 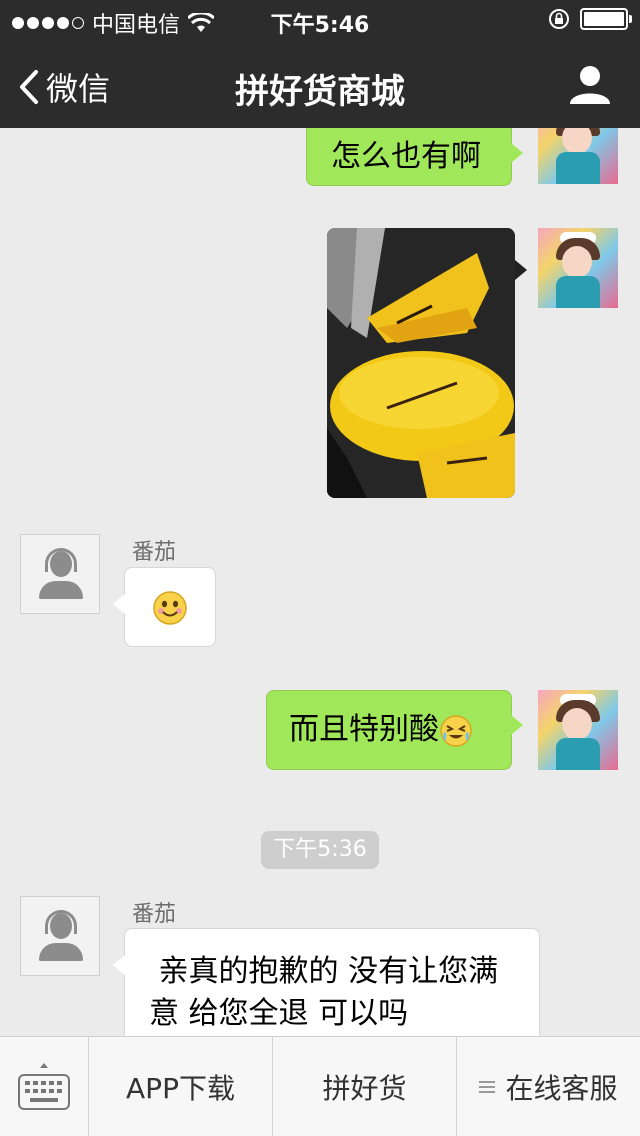 I want to click on menu-item-label: 在线客服, so click(x=561, y=1088).